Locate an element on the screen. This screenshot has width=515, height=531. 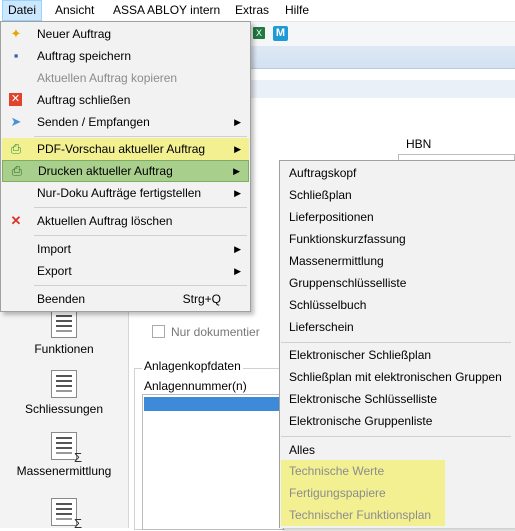
submenu-item-label: Technischer Funktionsplan is located at coordinates (360, 515).